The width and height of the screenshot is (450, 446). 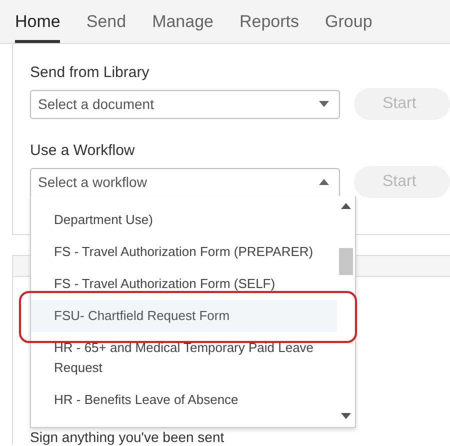 What do you see at coordinates (37, 21) in the screenshot?
I see `nav-tab: Home` at bounding box center [37, 21].